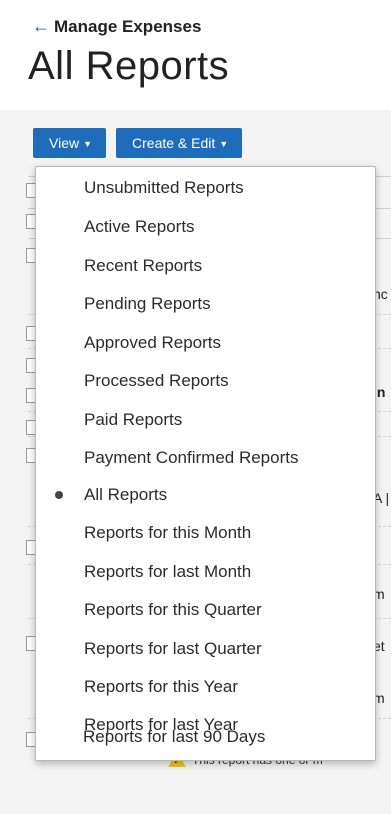  I want to click on menu-item-all-reports: All Reports, so click(125, 495).